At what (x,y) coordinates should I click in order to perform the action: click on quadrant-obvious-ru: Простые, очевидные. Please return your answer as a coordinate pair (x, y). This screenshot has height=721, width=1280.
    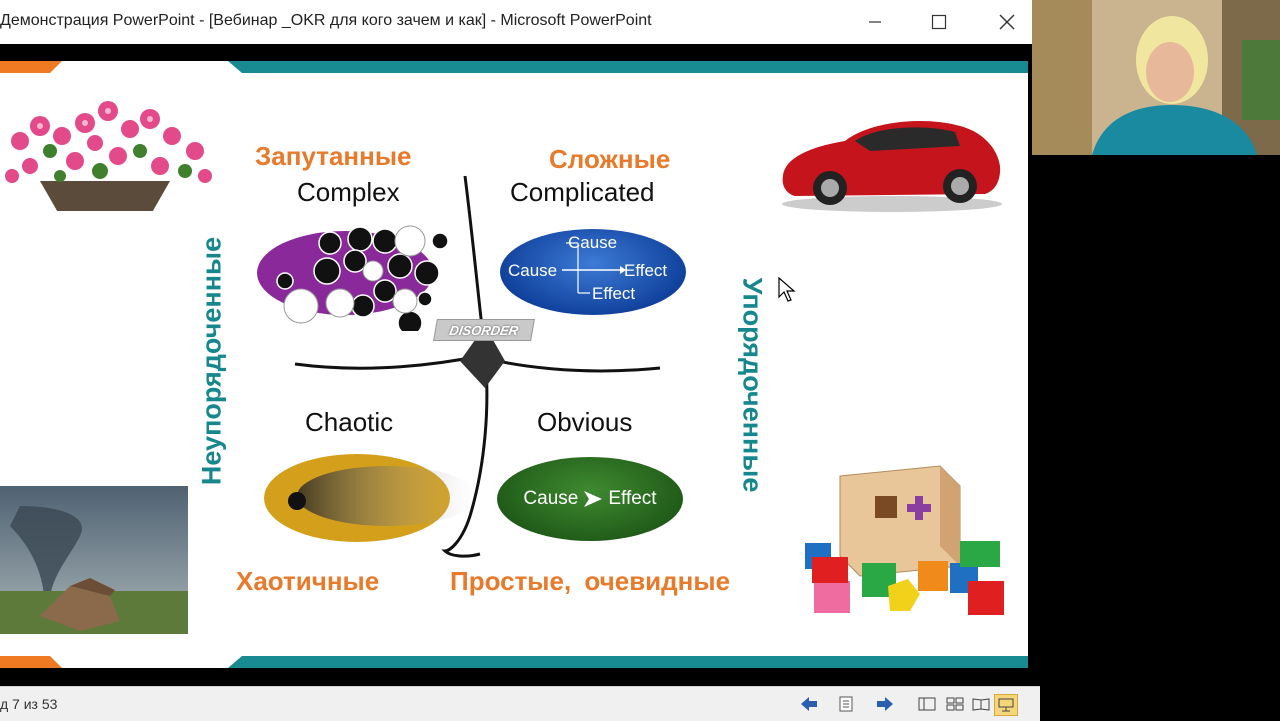
    Looking at the image, I should click on (590, 581).